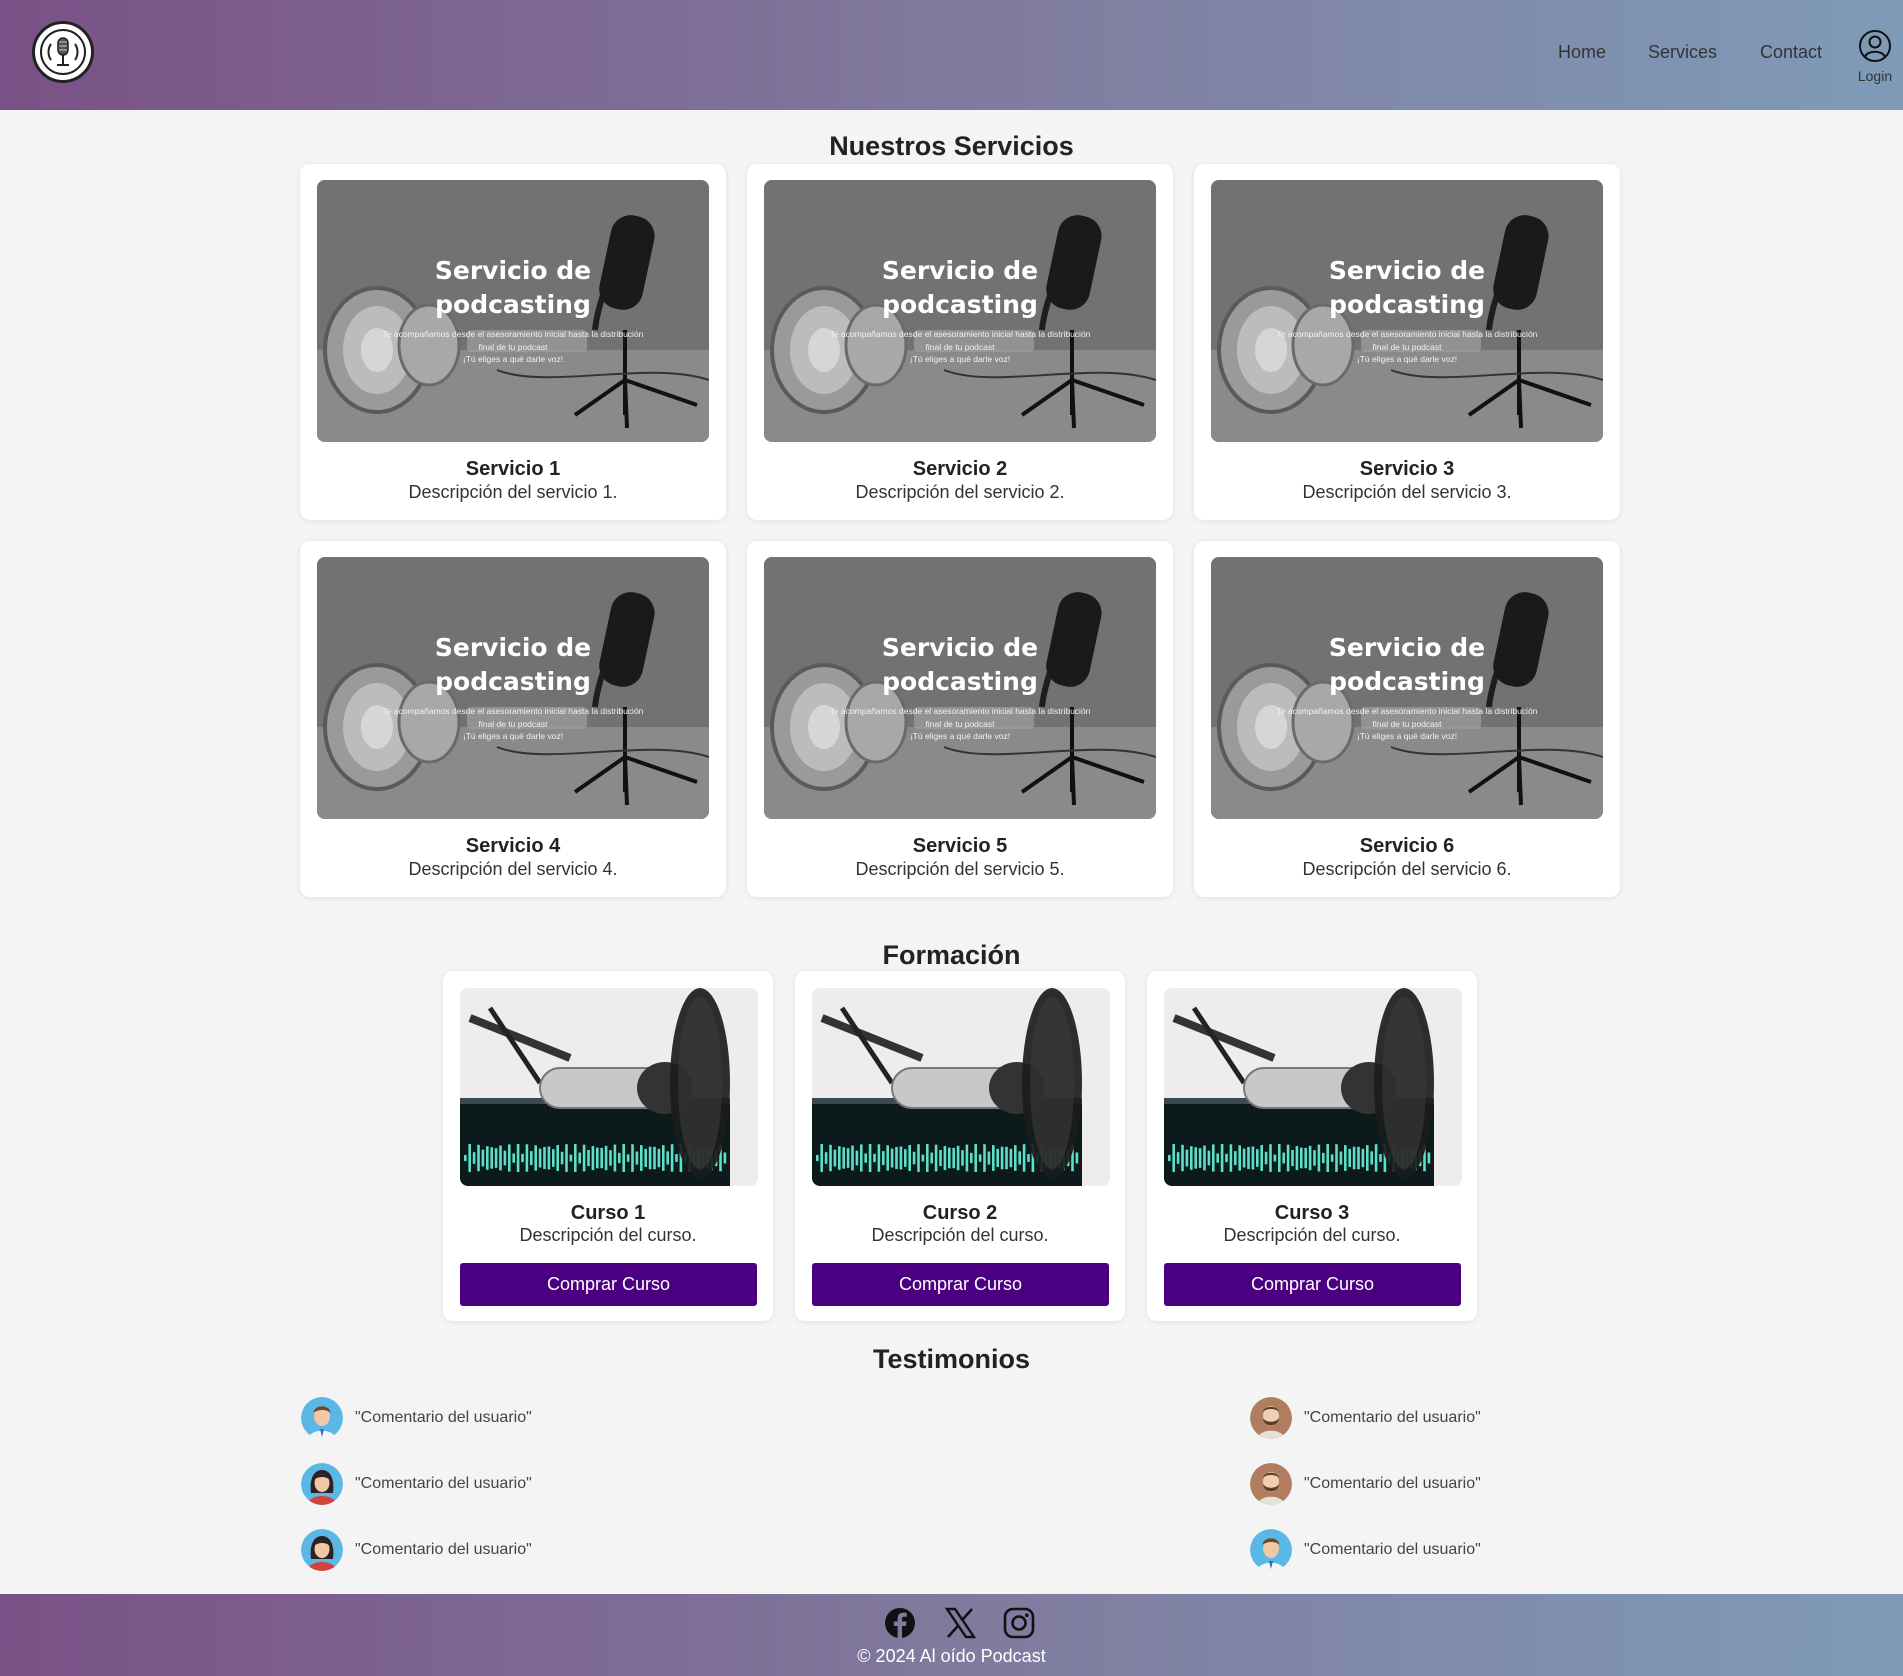 This screenshot has width=1903, height=1676. I want to click on services-title: Nuestros Servicios, so click(951, 146).